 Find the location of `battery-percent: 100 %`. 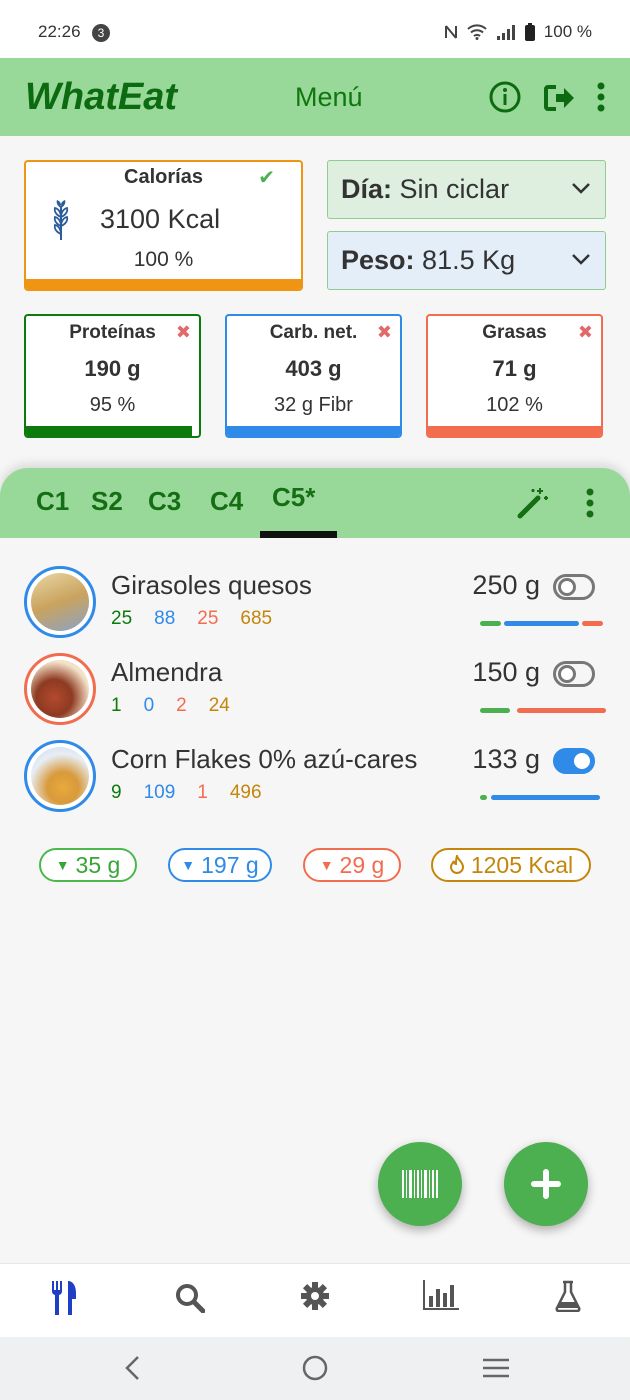

battery-percent: 100 % is located at coordinates (567, 31).